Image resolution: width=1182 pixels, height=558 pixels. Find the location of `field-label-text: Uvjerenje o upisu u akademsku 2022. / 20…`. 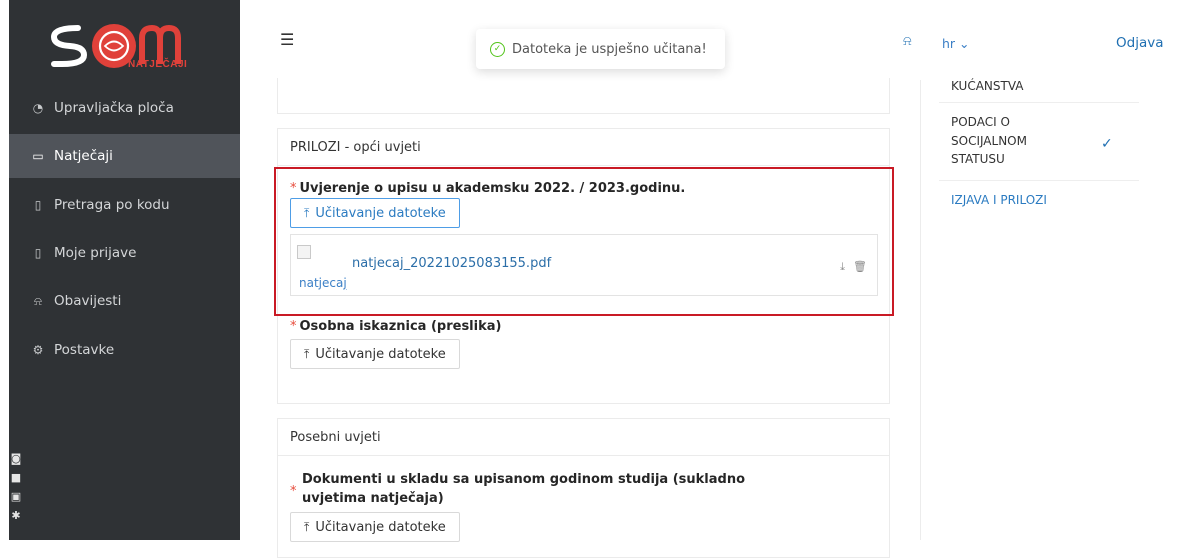

field-label-text: Uvjerenje o upisu u akademsku 2022. / 20… is located at coordinates (492, 188).